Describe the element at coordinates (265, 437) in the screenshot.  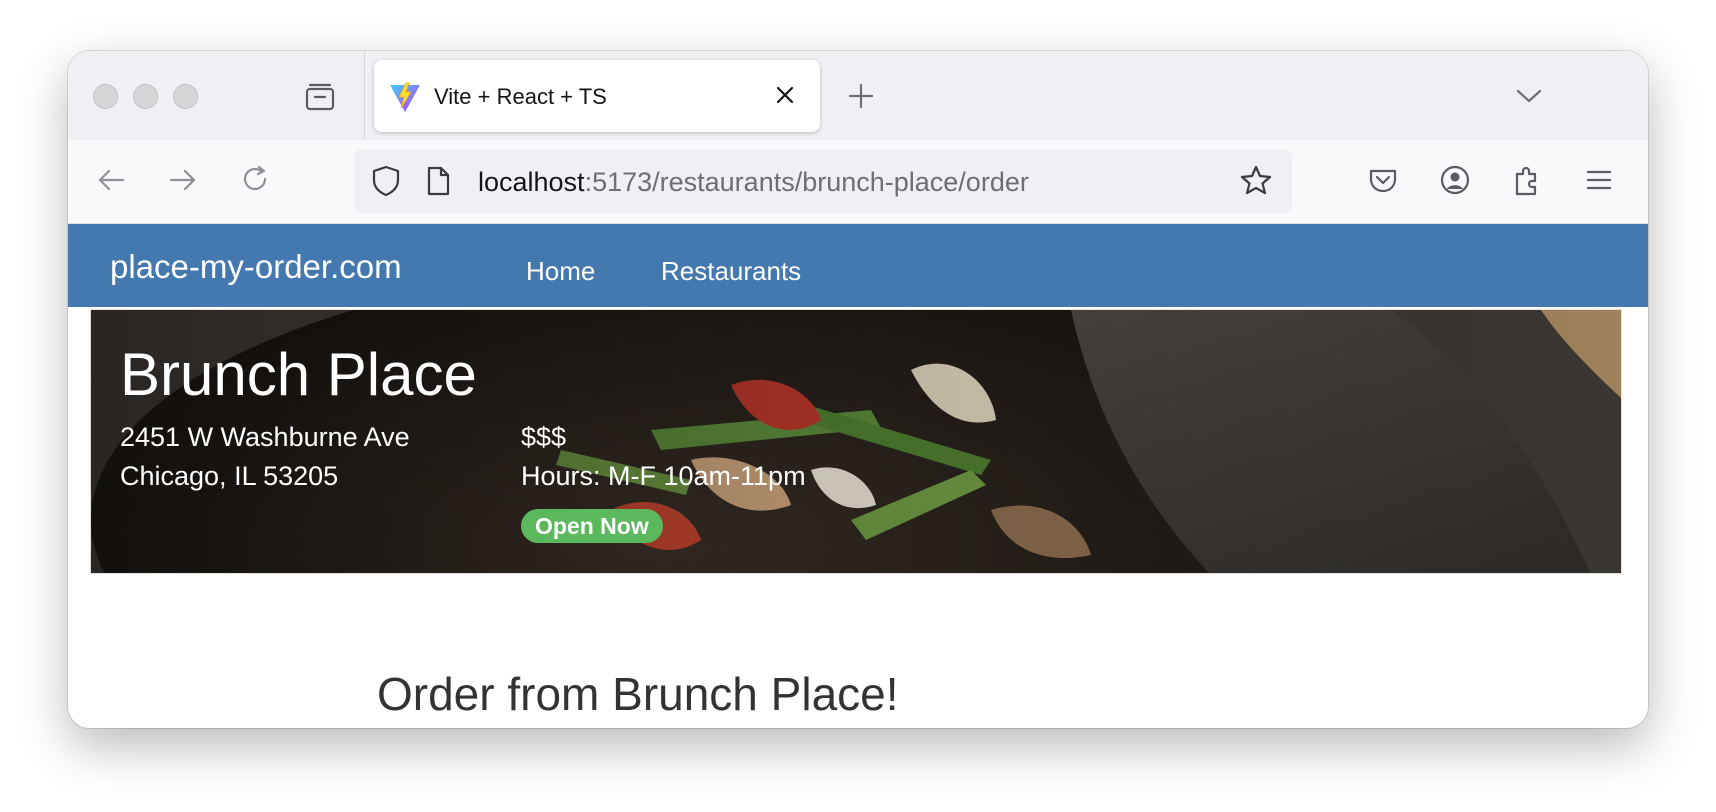
I see `address-line-1: 2451 W Washburne Ave` at that location.